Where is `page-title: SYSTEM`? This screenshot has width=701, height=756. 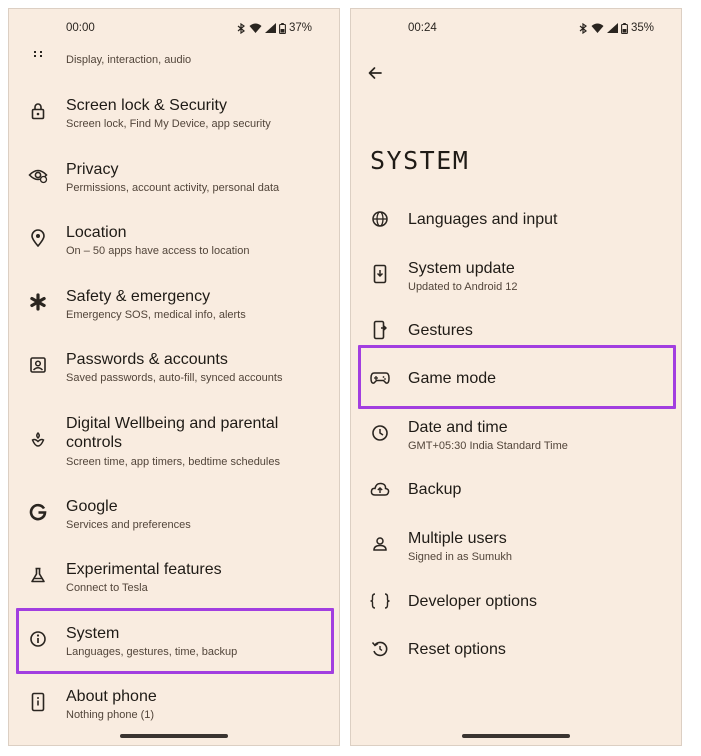 page-title: SYSTEM is located at coordinates (420, 160).